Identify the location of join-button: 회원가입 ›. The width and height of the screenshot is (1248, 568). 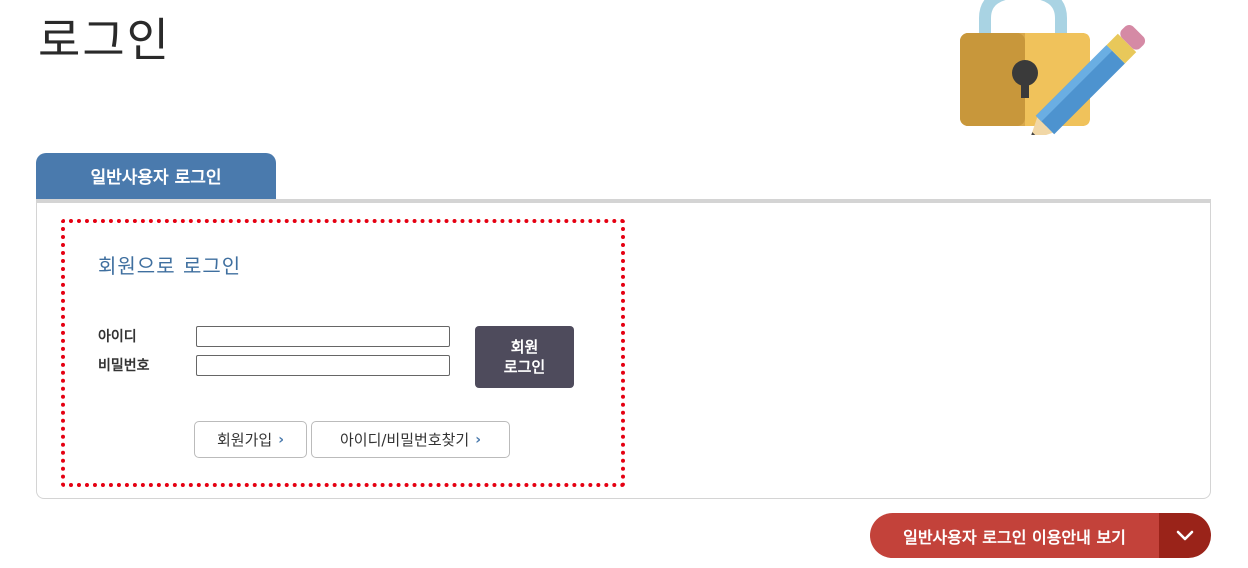
(250, 439).